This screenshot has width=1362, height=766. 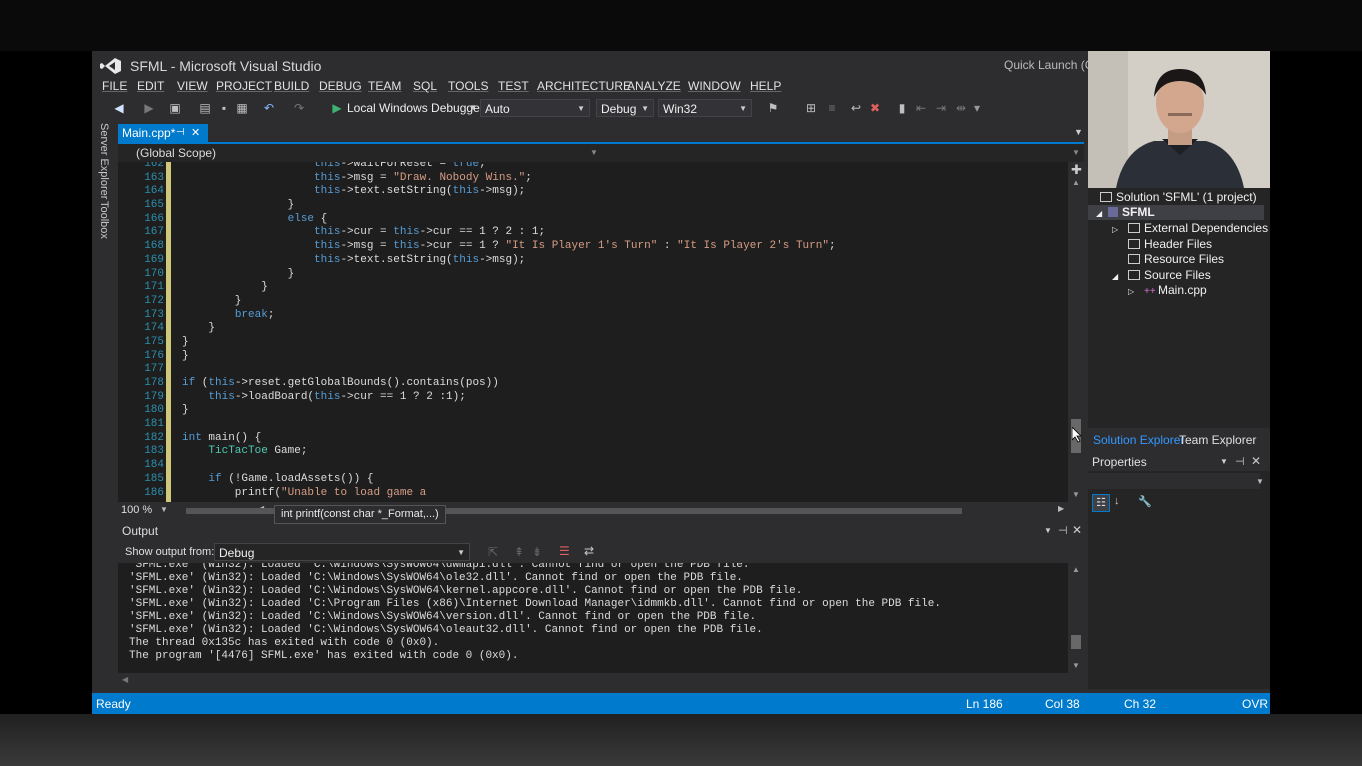 What do you see at coordinates (535, 108) in the screenshot?
I see `solution-config-combo: Auto ▼` at bounding box center [535, 108].